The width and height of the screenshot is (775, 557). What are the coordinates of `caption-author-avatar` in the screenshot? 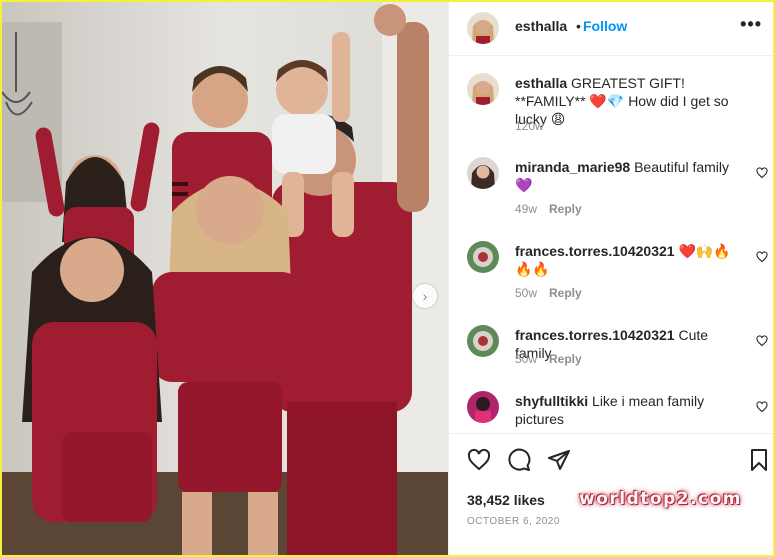 It's located at (483, 89).